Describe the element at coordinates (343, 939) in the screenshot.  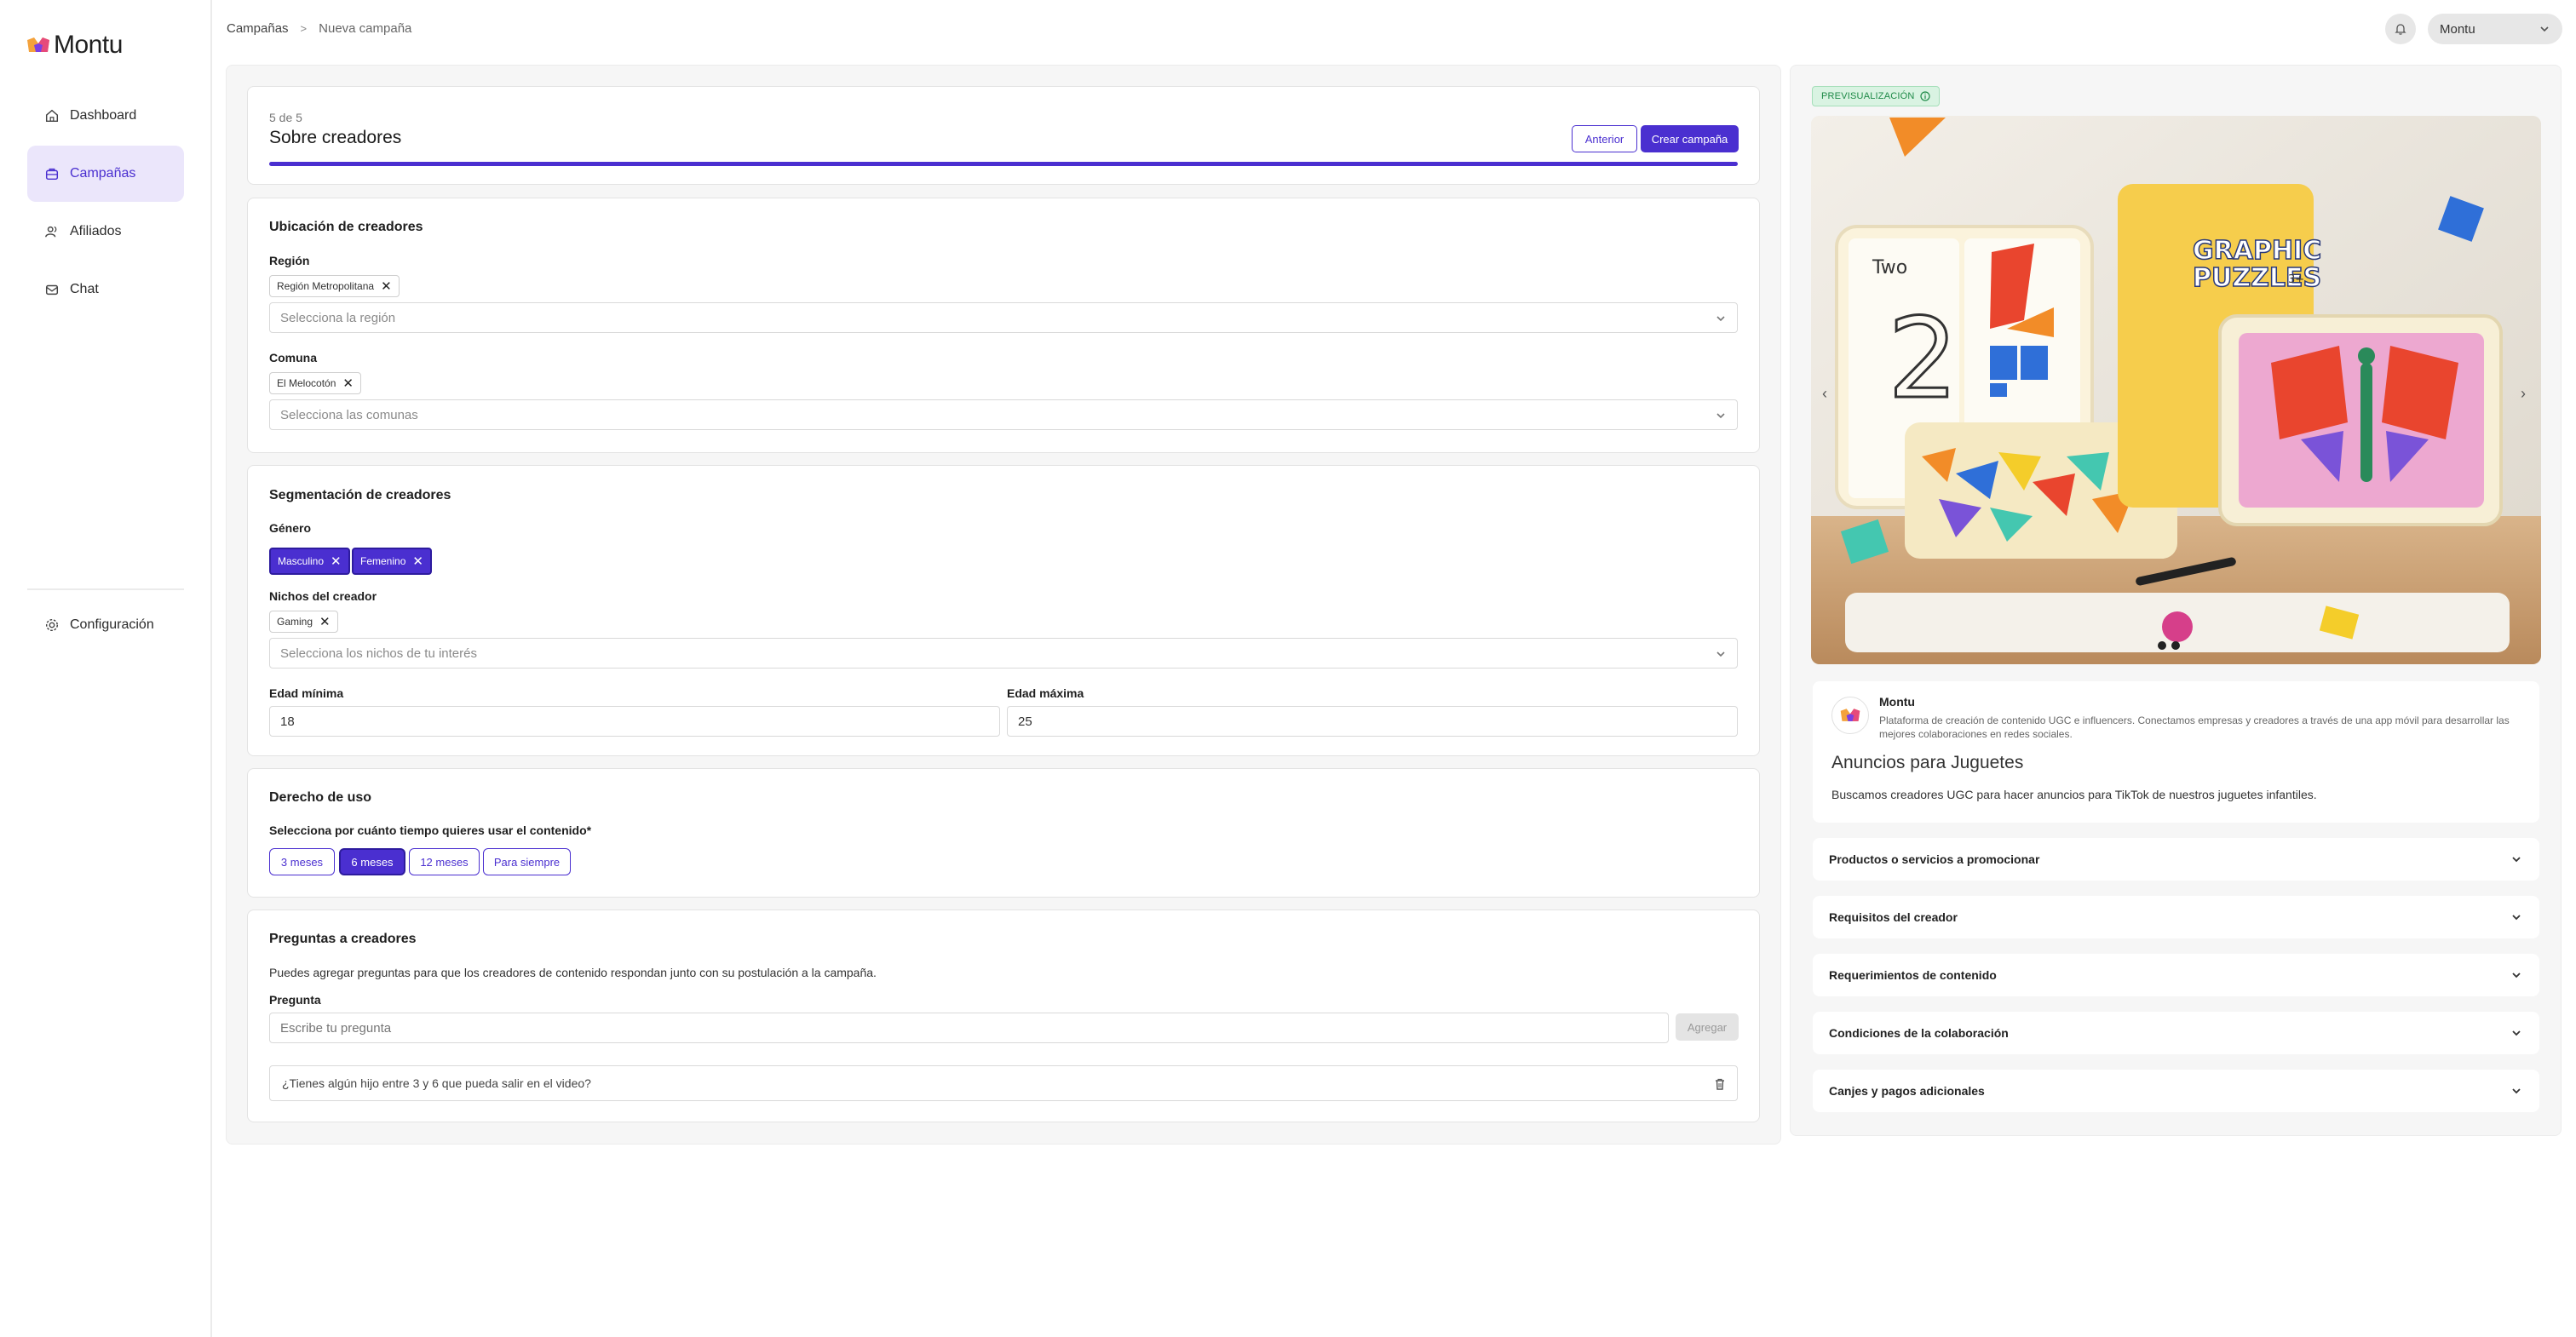
I see `questions-title: Preguntas a creadores` at that location.